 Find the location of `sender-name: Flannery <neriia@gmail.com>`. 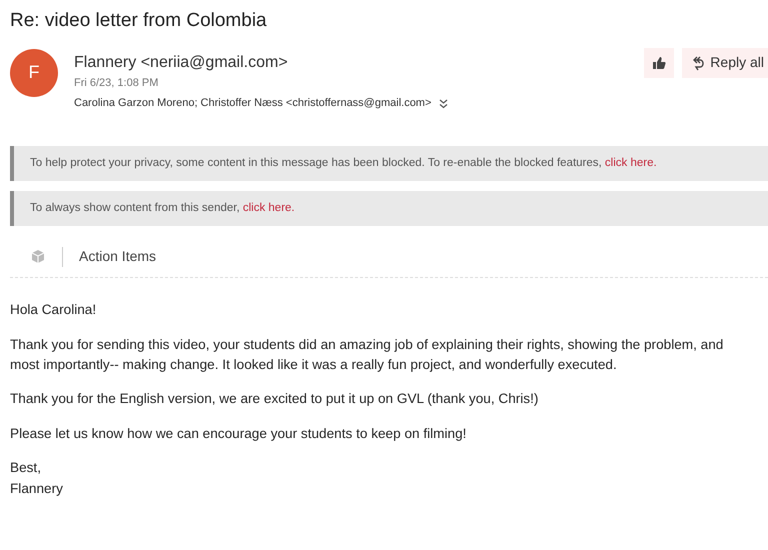

sender-name: Flannery <neriia@gmail.com> is located at coordinates (181, 62).